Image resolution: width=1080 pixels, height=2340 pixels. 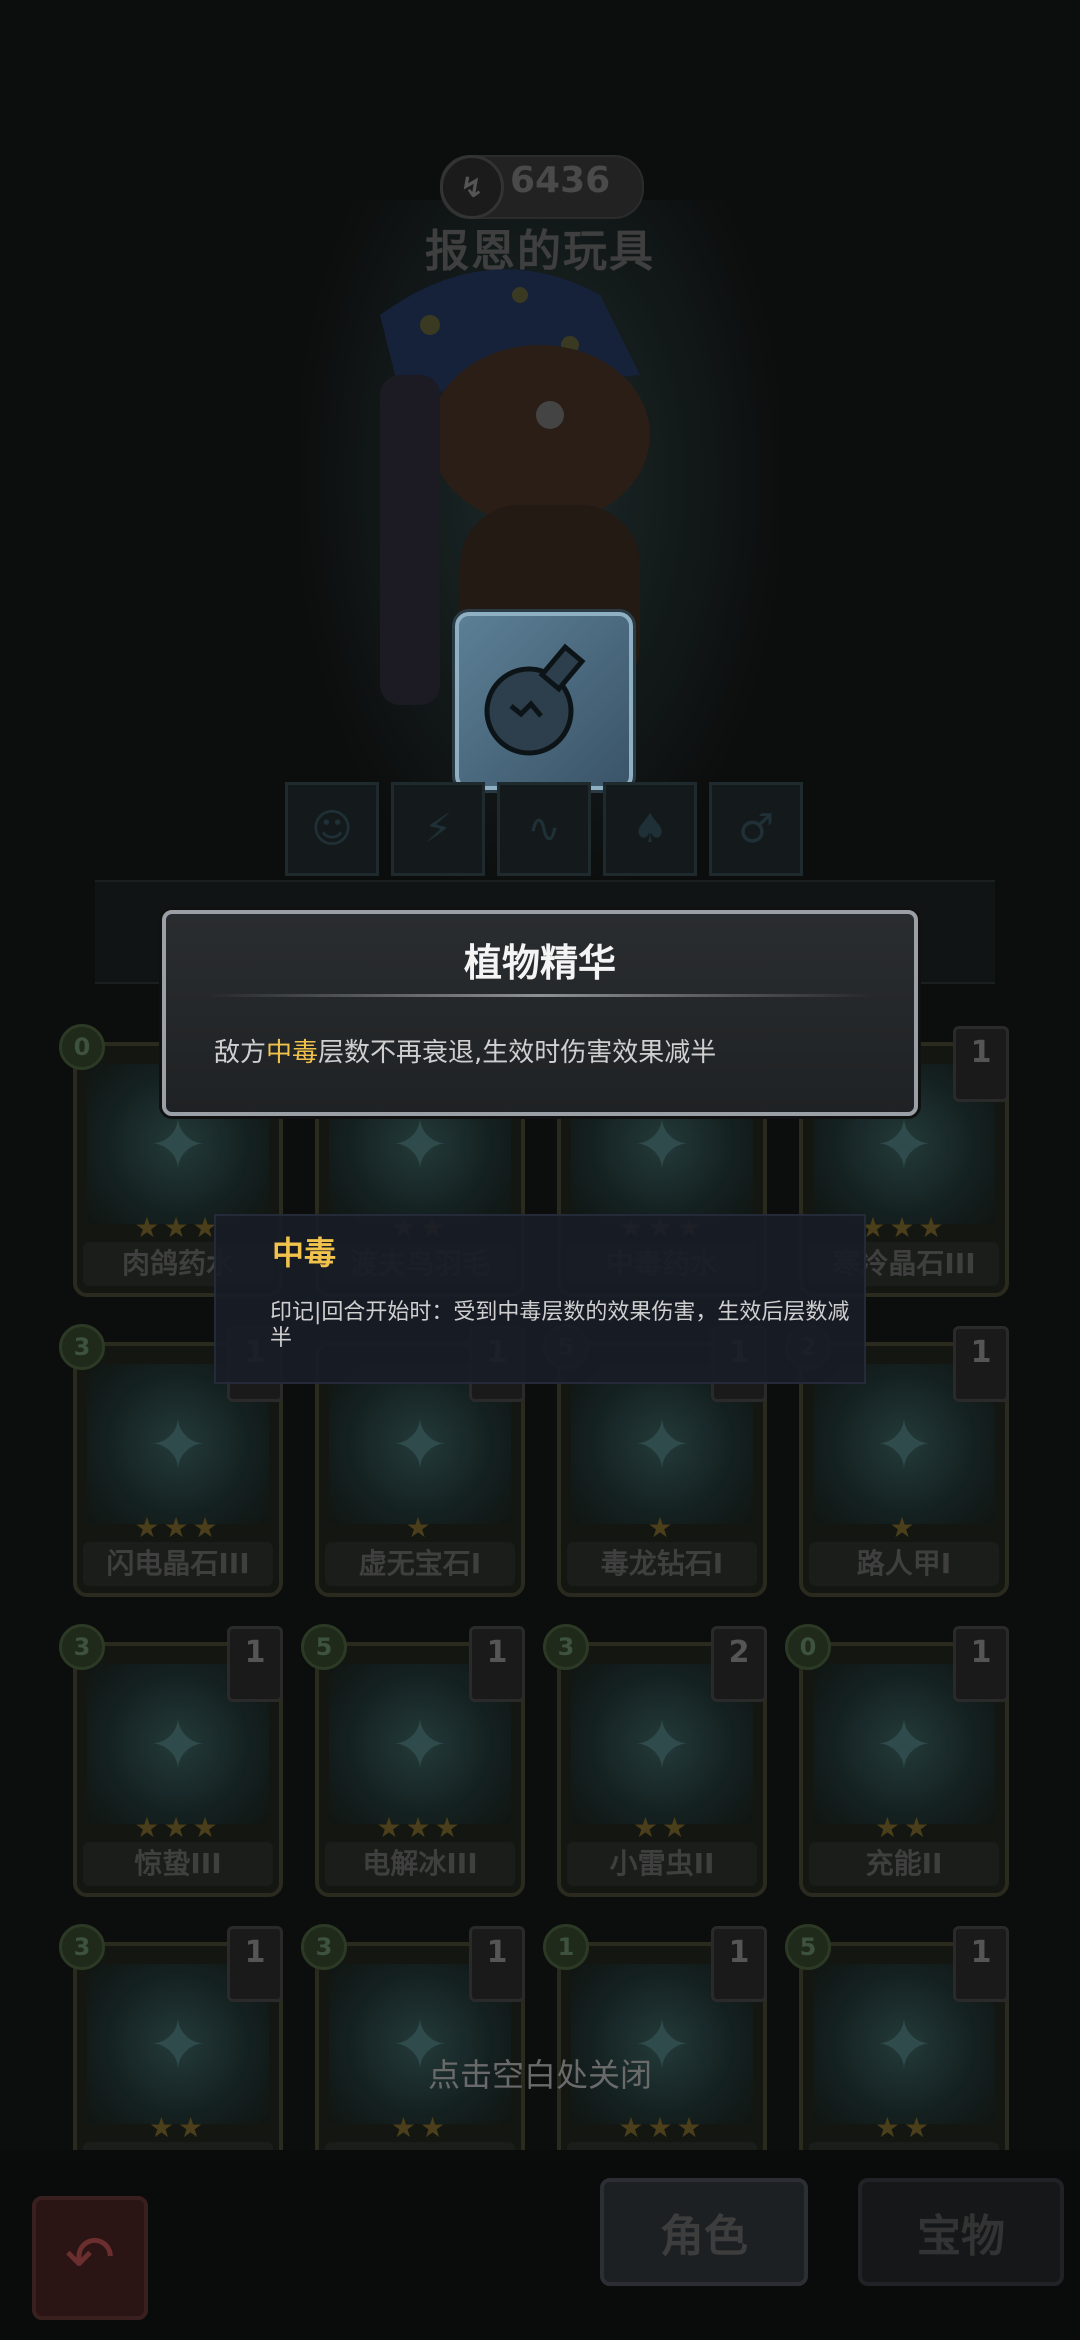 I want to click on card-name: 闪电晶石III, so click(x=178, y=1564).